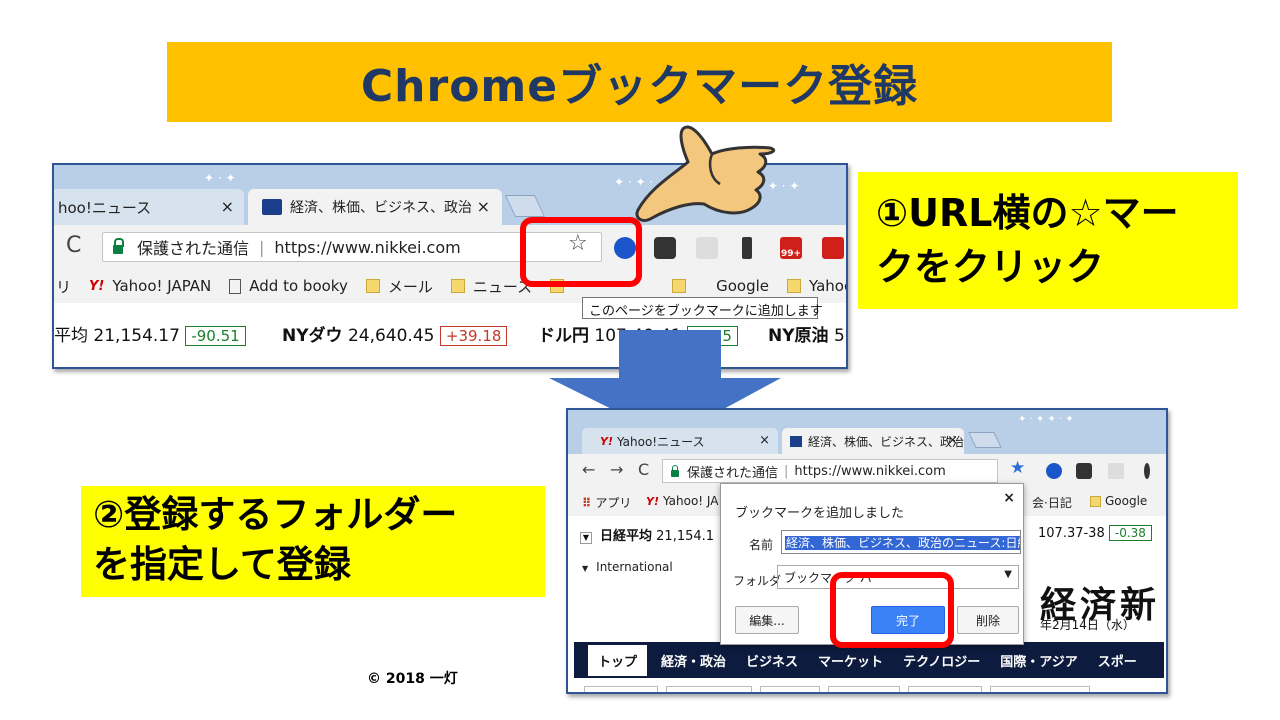 Image resolution: width=1280 pixels, height=720 pixels. Describe the element at coordinates (791, 248) in the screenshot. I see `badge-extension-icon: 99+` at that location.